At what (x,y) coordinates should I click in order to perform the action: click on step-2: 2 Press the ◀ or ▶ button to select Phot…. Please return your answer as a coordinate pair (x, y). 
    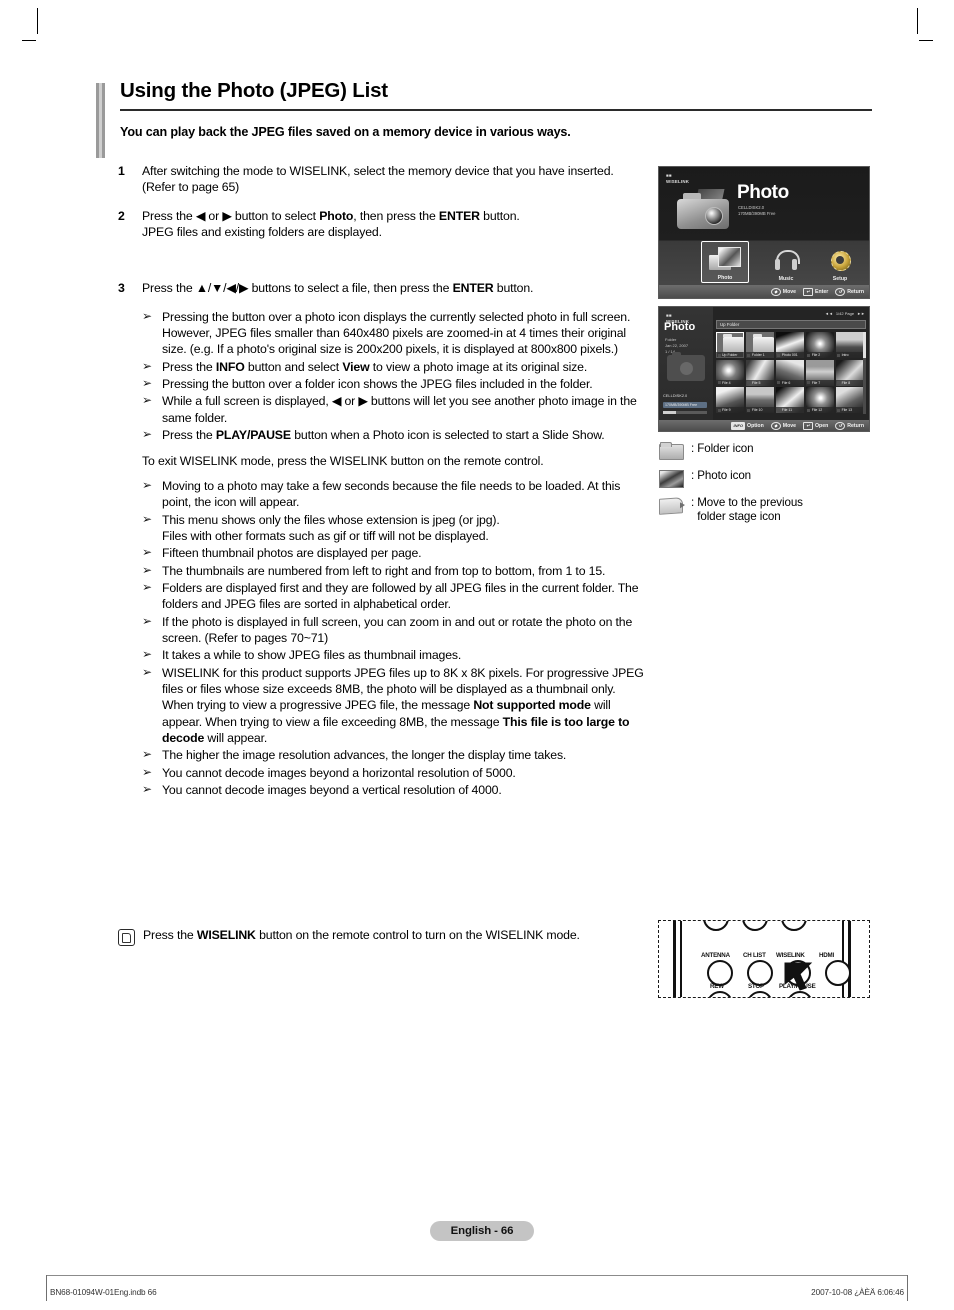
    Looking at the image, I should click on (383, 224).